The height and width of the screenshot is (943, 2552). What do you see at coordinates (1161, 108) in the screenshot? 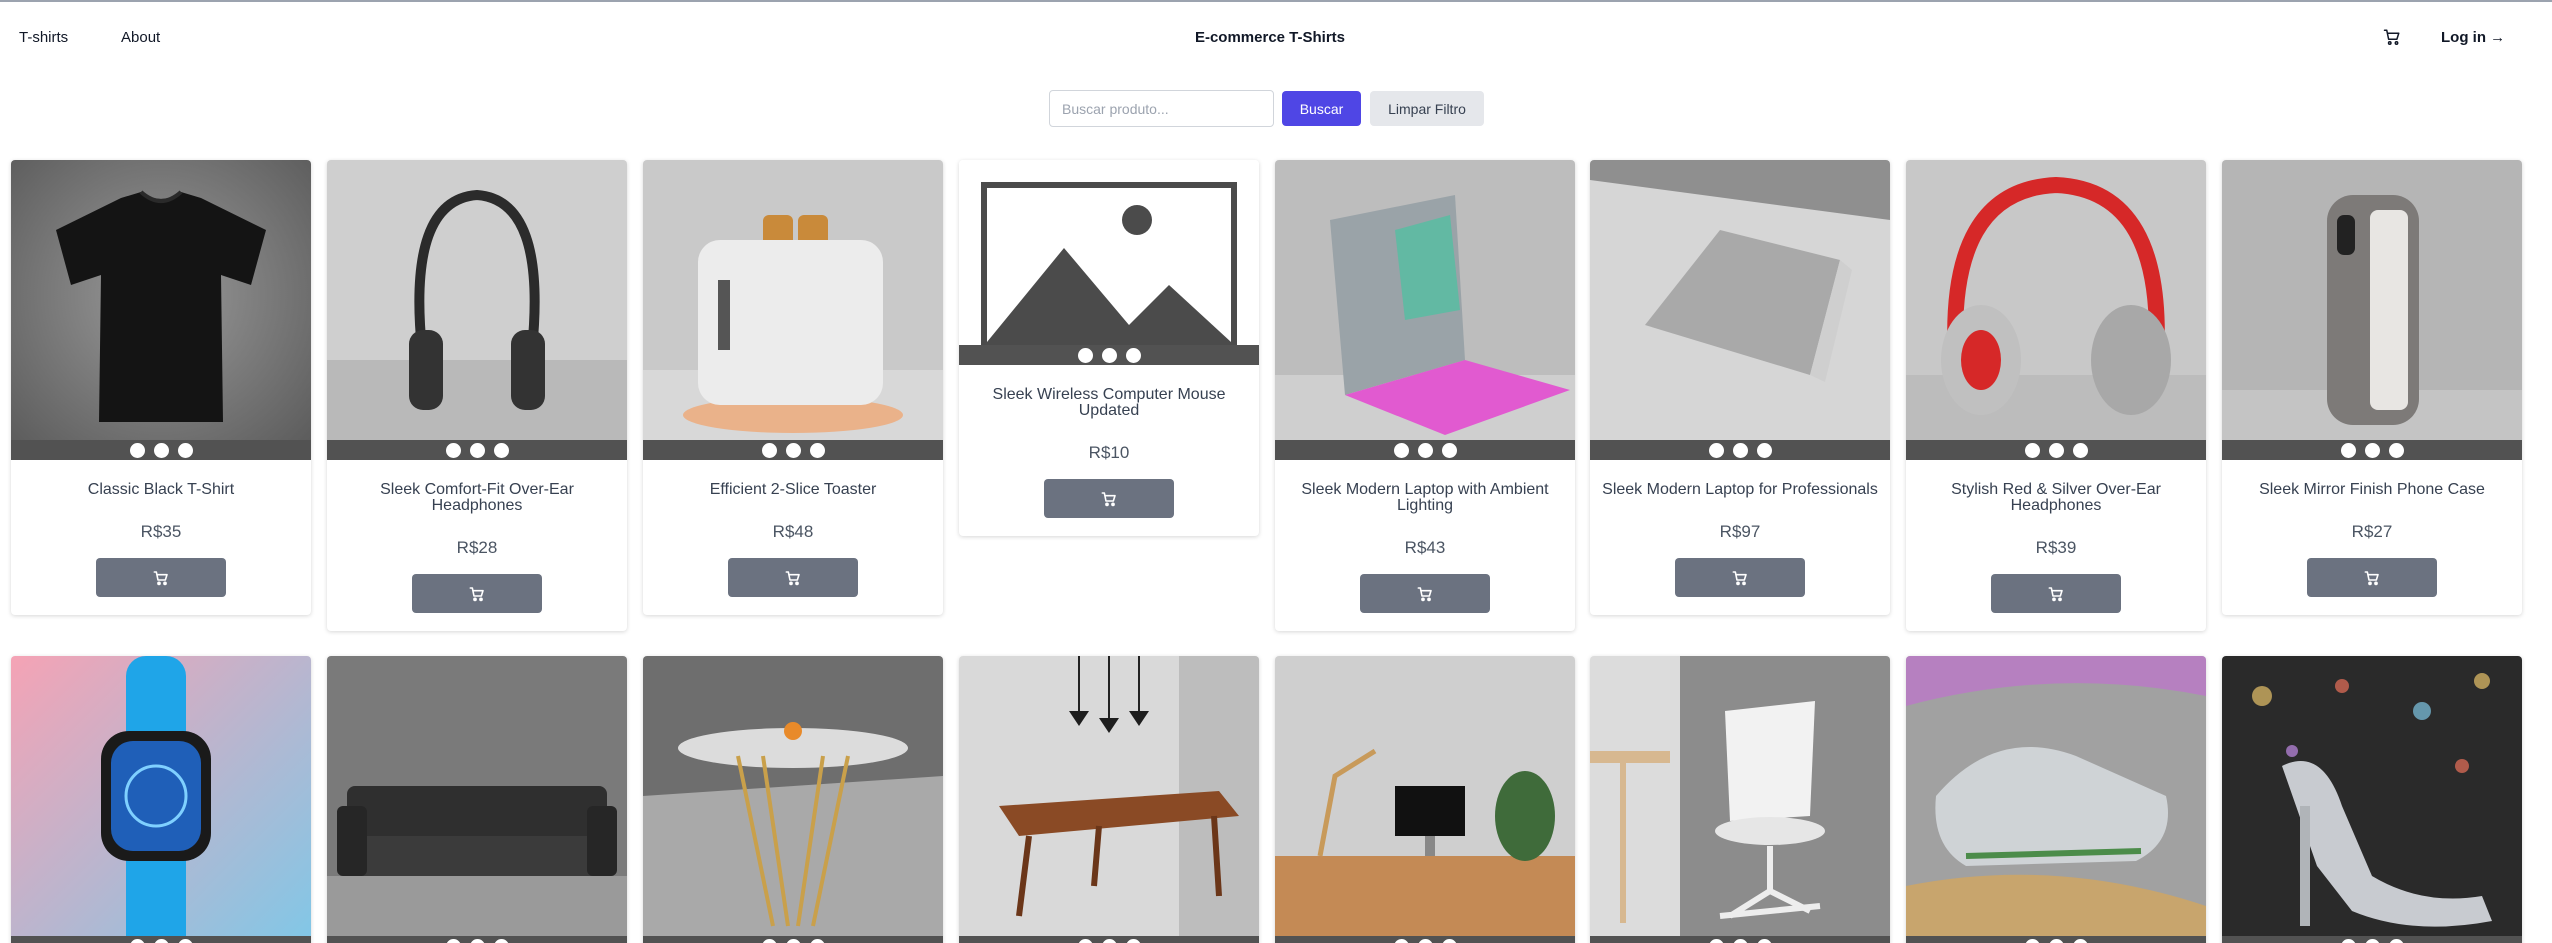
I see `search-input` at bounding box center [1161, 108].